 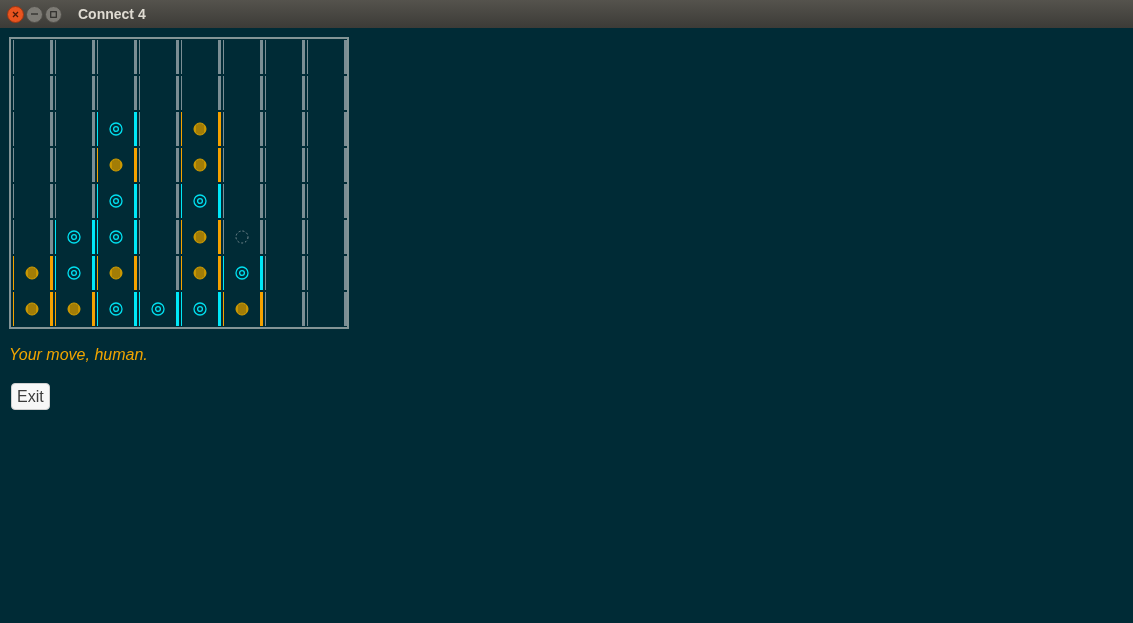 I want to click on maximize-button, so click(x=53, y=14).